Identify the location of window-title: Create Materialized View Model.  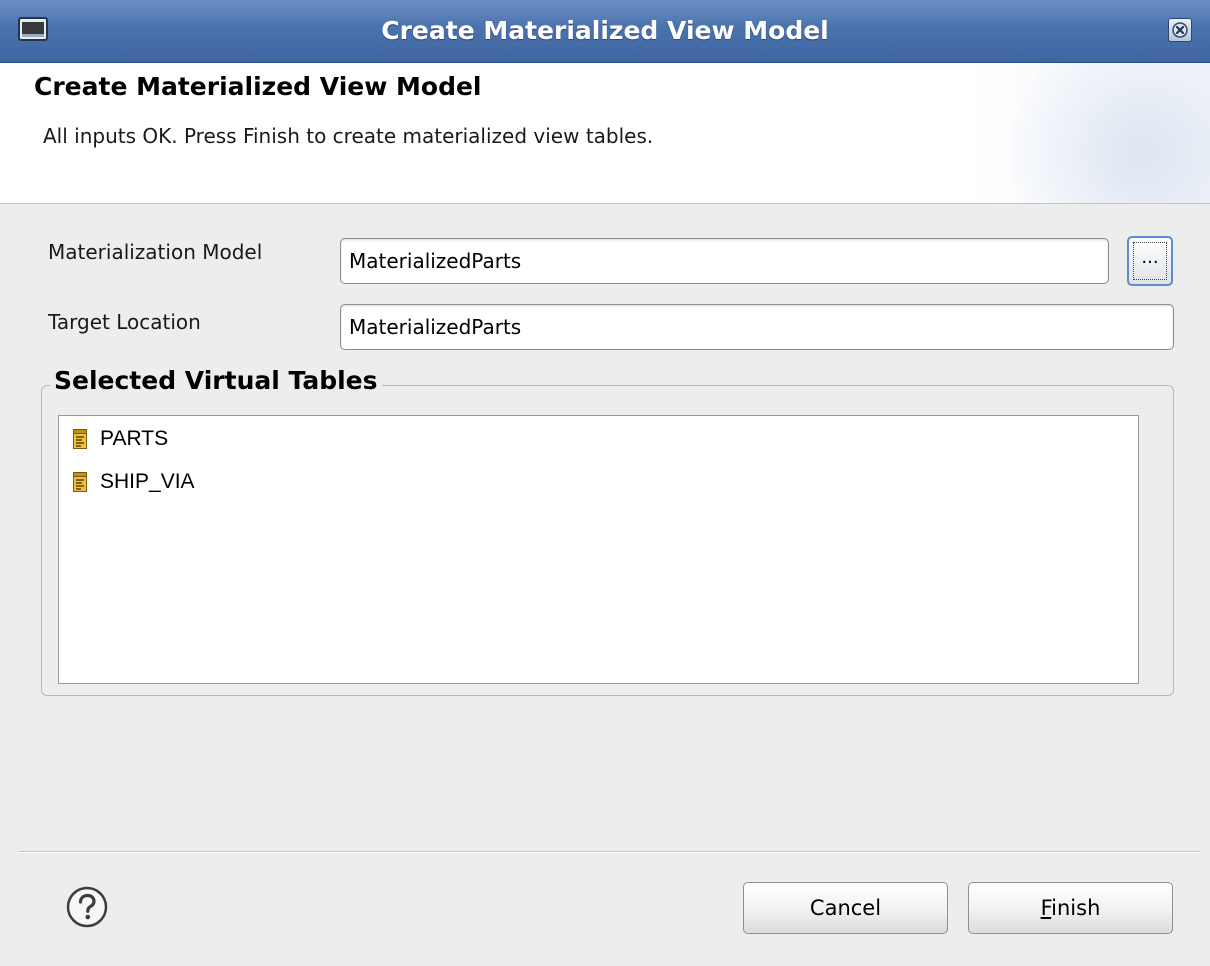
(605, 30).